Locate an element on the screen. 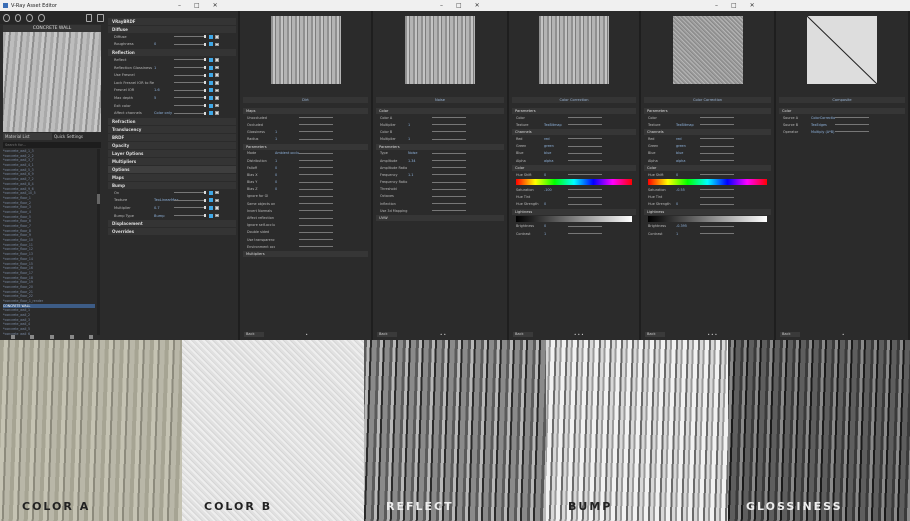 The image size is (910, 521). property-value: 0 is located at coordinates (164, 44).